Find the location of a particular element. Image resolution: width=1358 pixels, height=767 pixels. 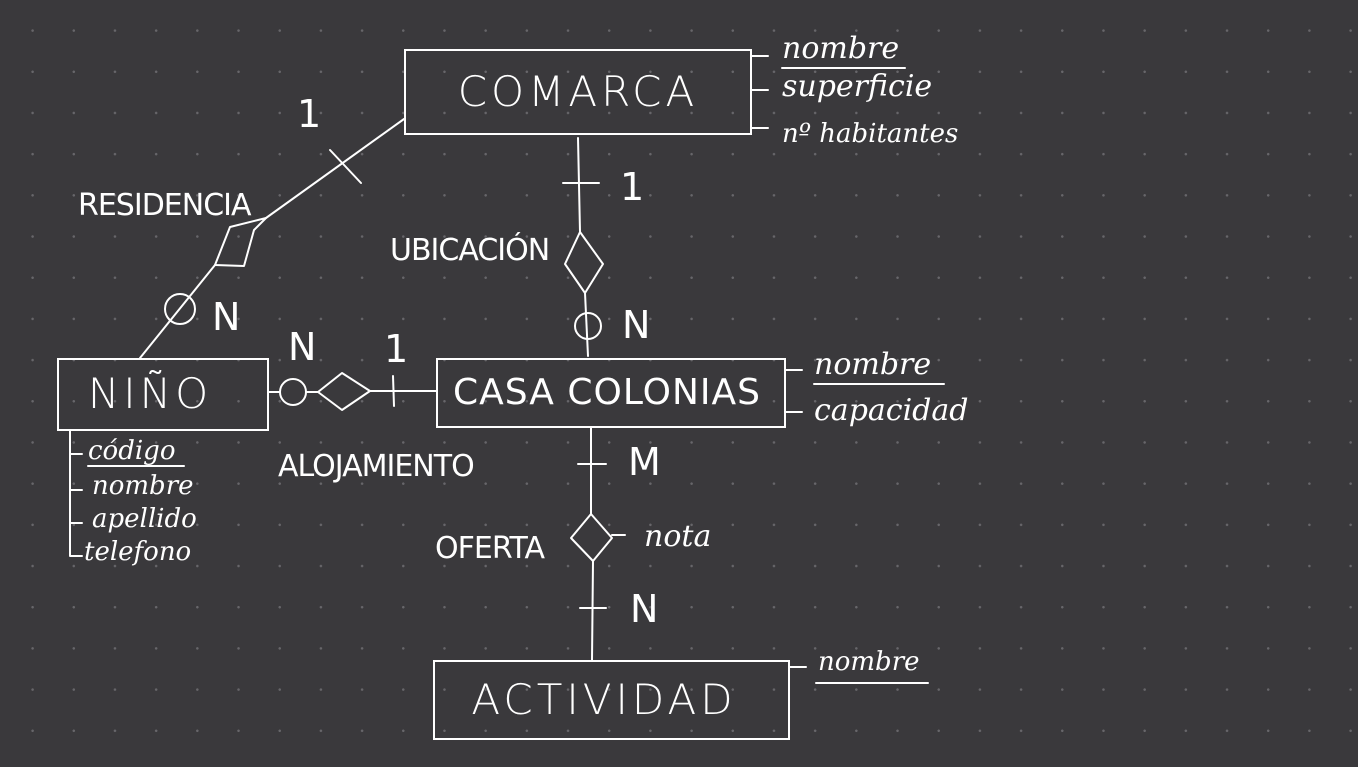

entity-casa-colonias-label: CASA COLONIAS is located at coordinates (607, 392).